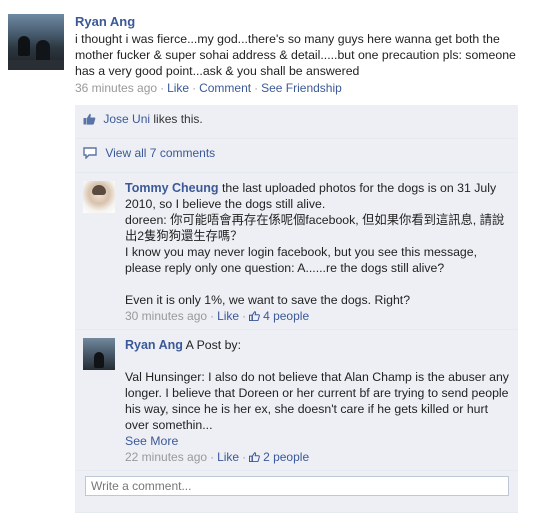  I want to click on comment-likers-link: 4 people, so click(279, 316).